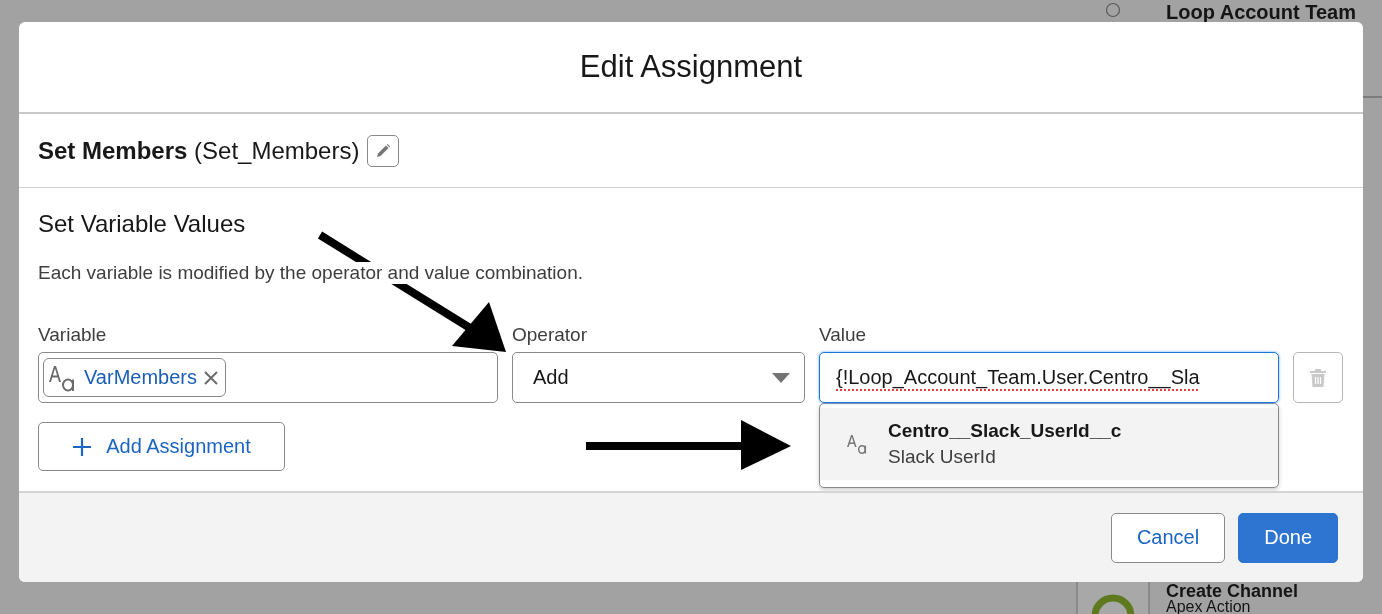  What do you see at coordinates (1232, 591) in the screenshot?
I see `node-title: Create Channel` at bounding box center [1232, 591].